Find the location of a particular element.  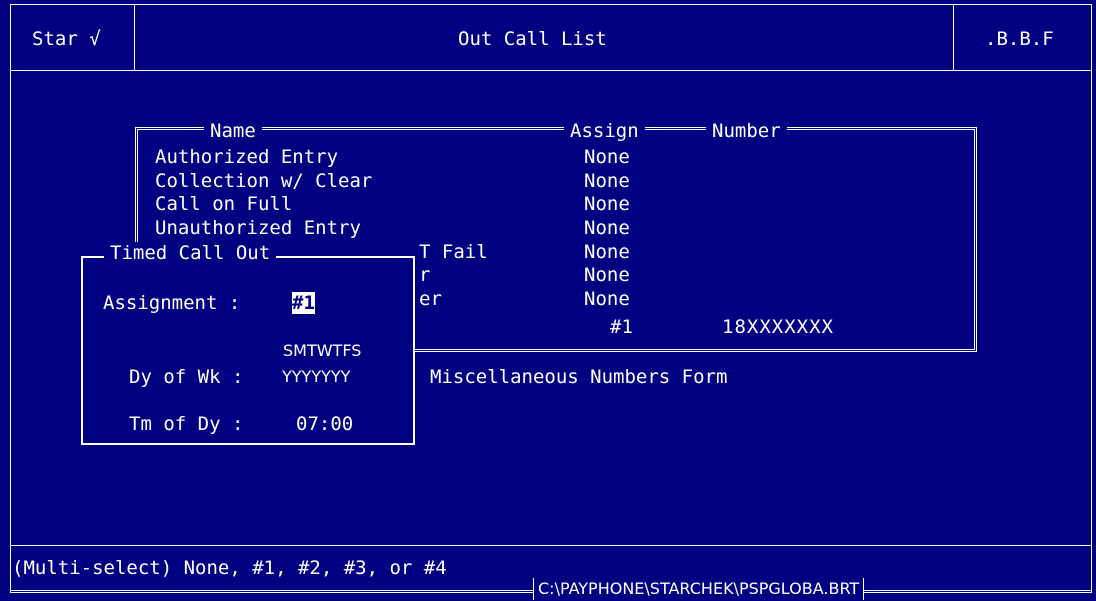

row-number: 18XXXXXXX is located at coordinates (778, 327).